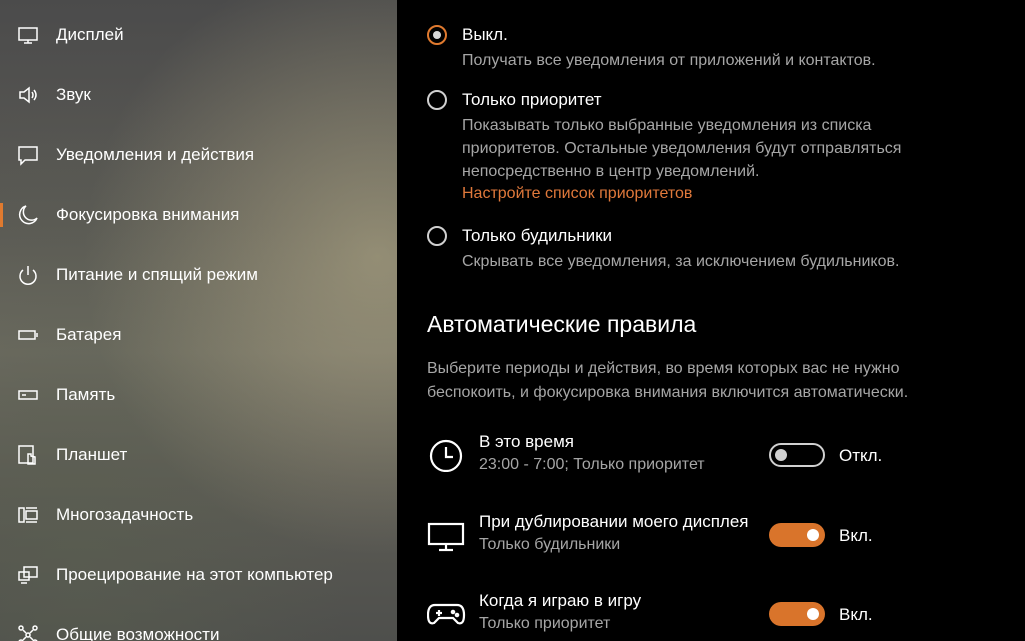 The image size is (1025, 641). Describe the element at coordinates (28, 455) in the screenshot. I see `tablet-icon` at that location.